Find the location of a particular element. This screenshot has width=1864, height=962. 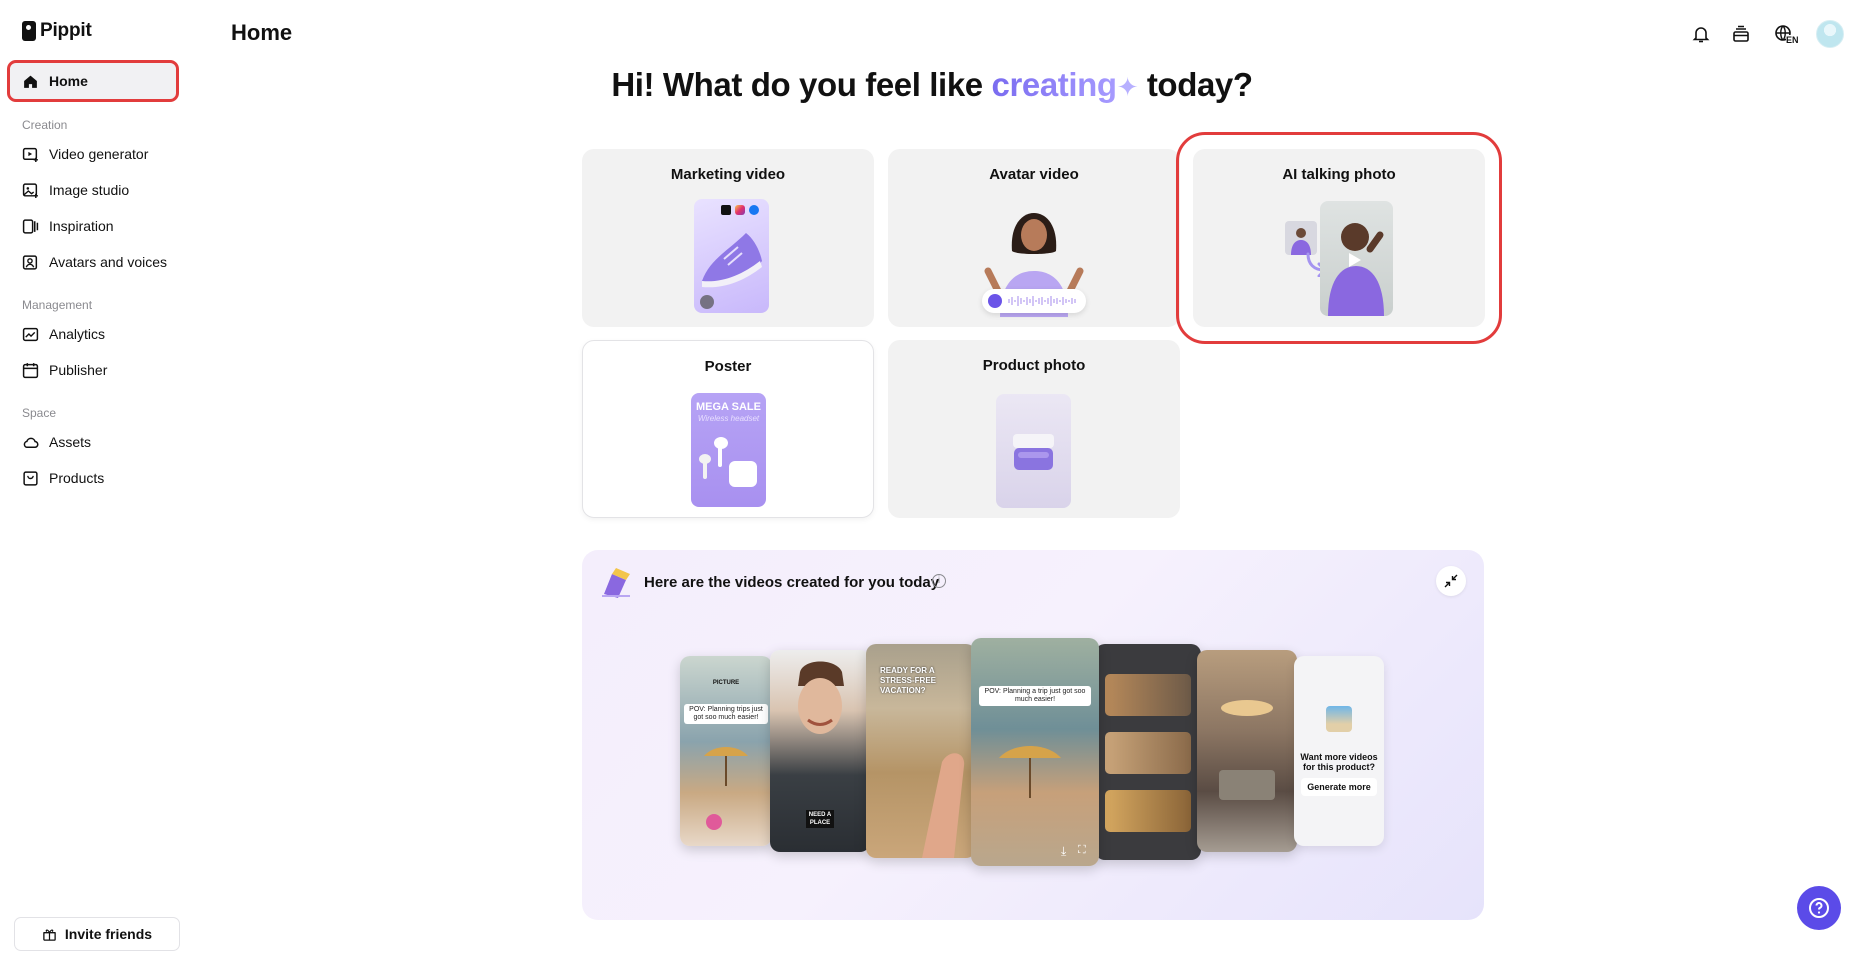

more-videos-prompt: Want more videos for this product? is located at coordinates (1339, 762).